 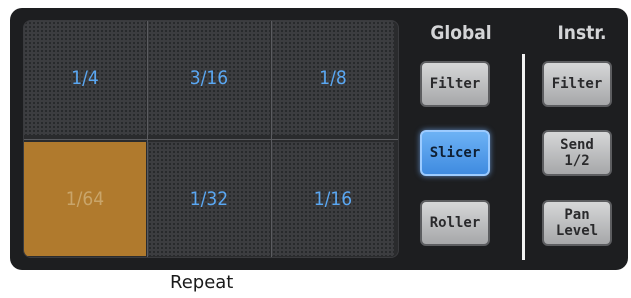 What do you see at coordinates (455, 223) in the screenshot?
I see `global-roller-button: Roller` at bounding box center [455, 223].